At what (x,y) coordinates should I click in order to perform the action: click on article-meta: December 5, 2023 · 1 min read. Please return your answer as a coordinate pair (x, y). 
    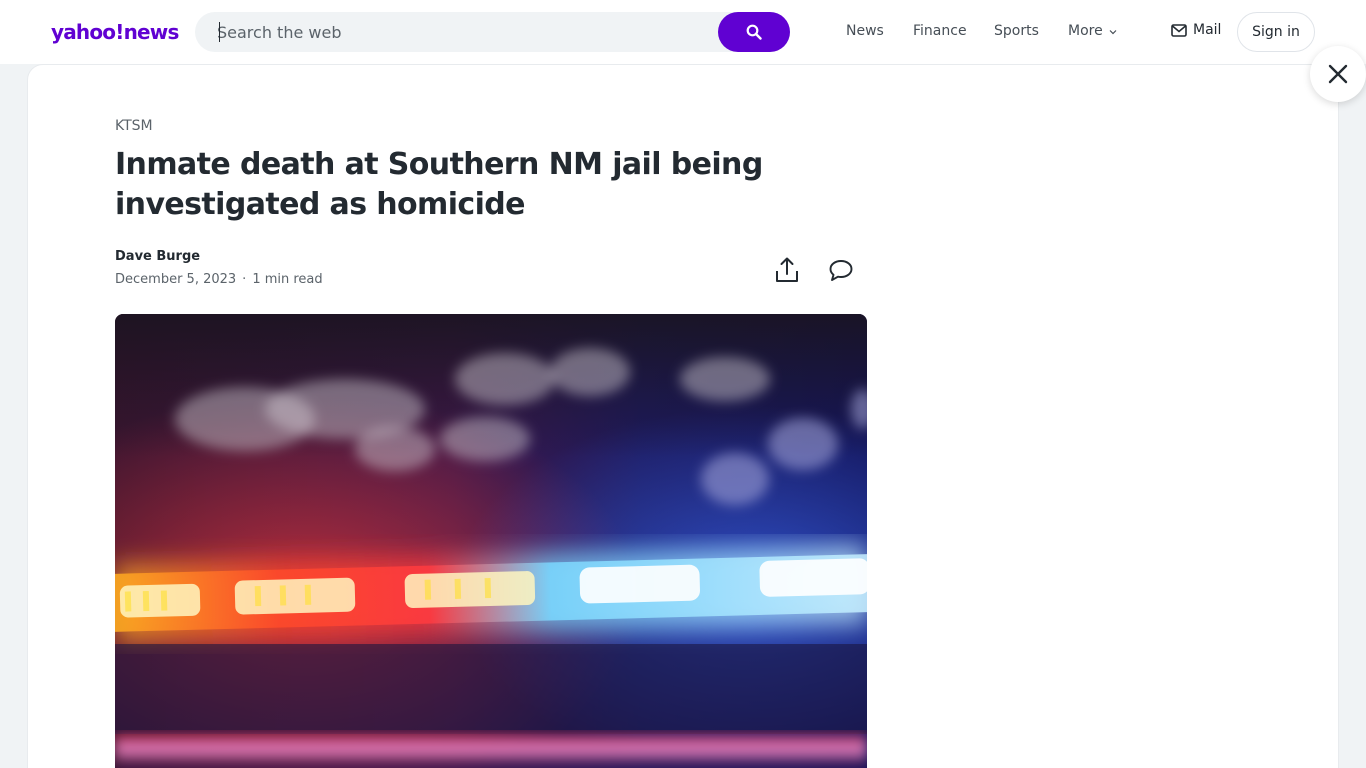
    Looking at the image, I should click on (219, 279).